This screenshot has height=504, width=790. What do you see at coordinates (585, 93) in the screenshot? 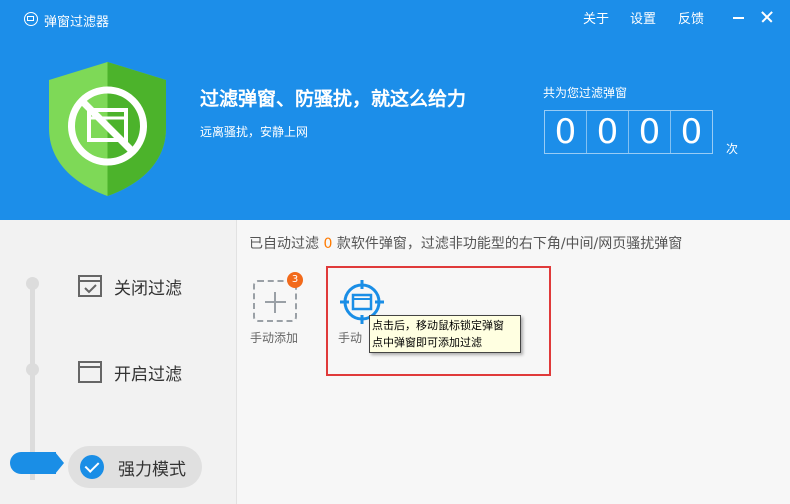
I see `counter-label: 共为您过滤弹窗` at bounding box center [585, 93].